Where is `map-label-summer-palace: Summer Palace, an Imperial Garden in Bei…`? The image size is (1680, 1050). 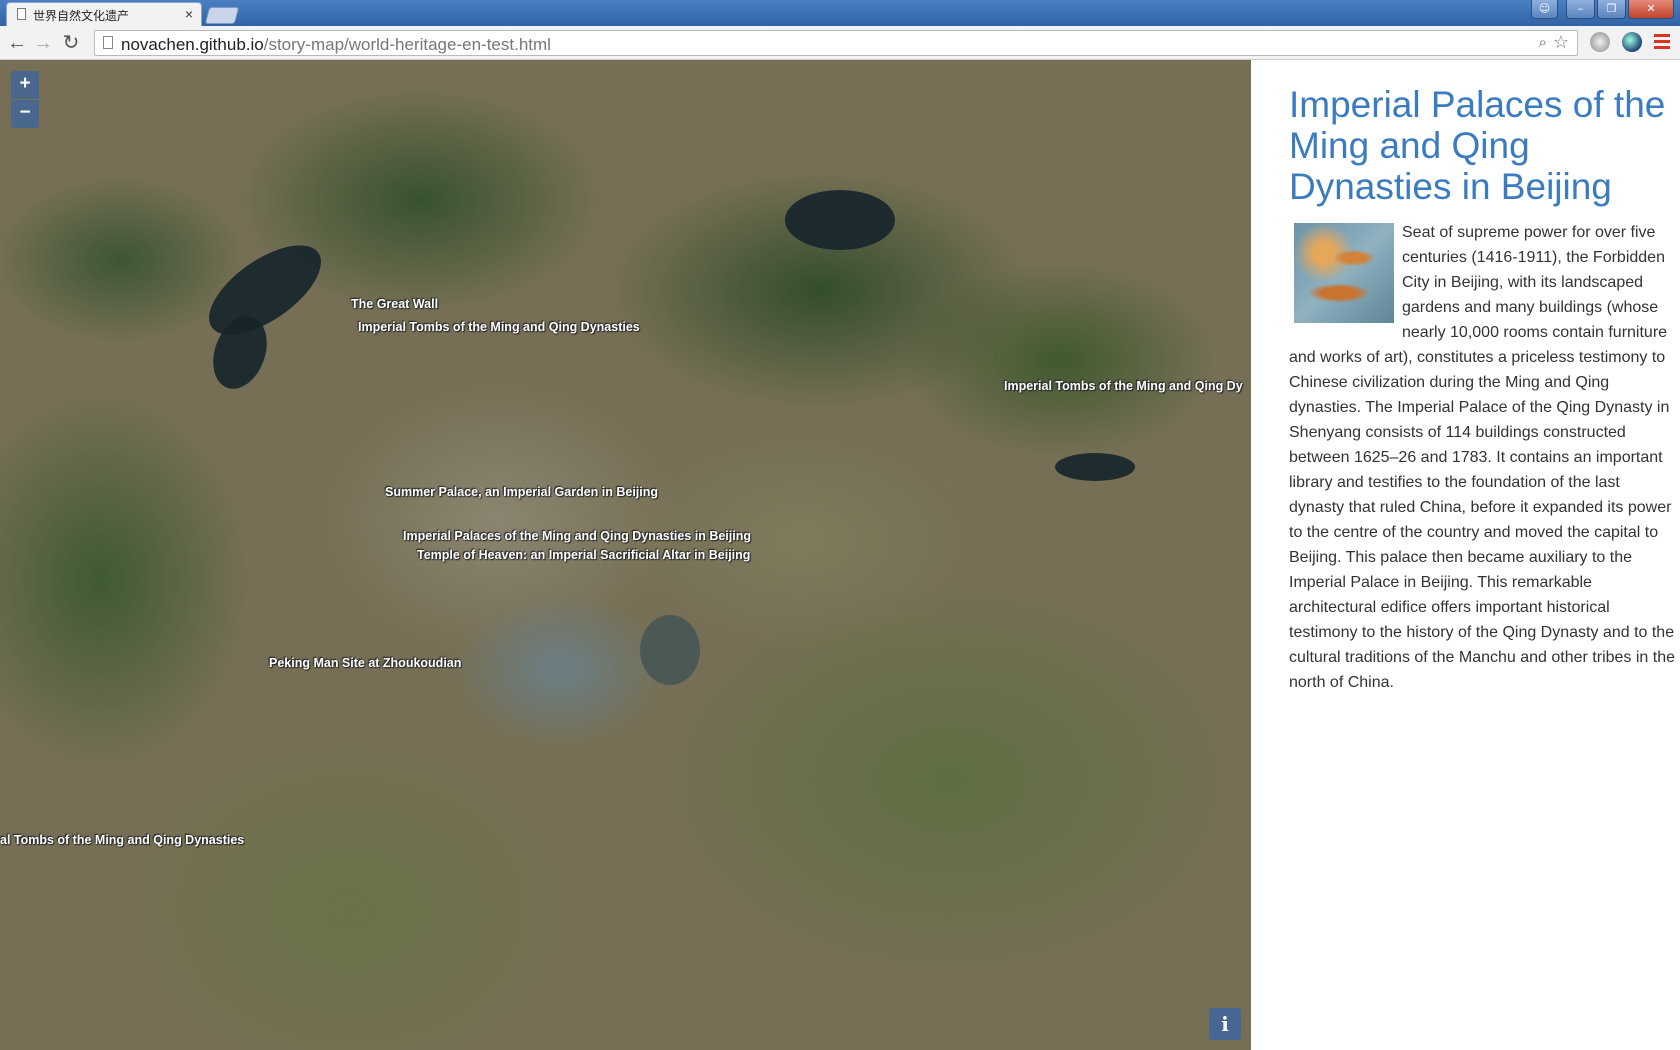
map-label-summer-palace: Summer Palace, an Imperial Garden in Bei… is located at coordinates (521, 492).